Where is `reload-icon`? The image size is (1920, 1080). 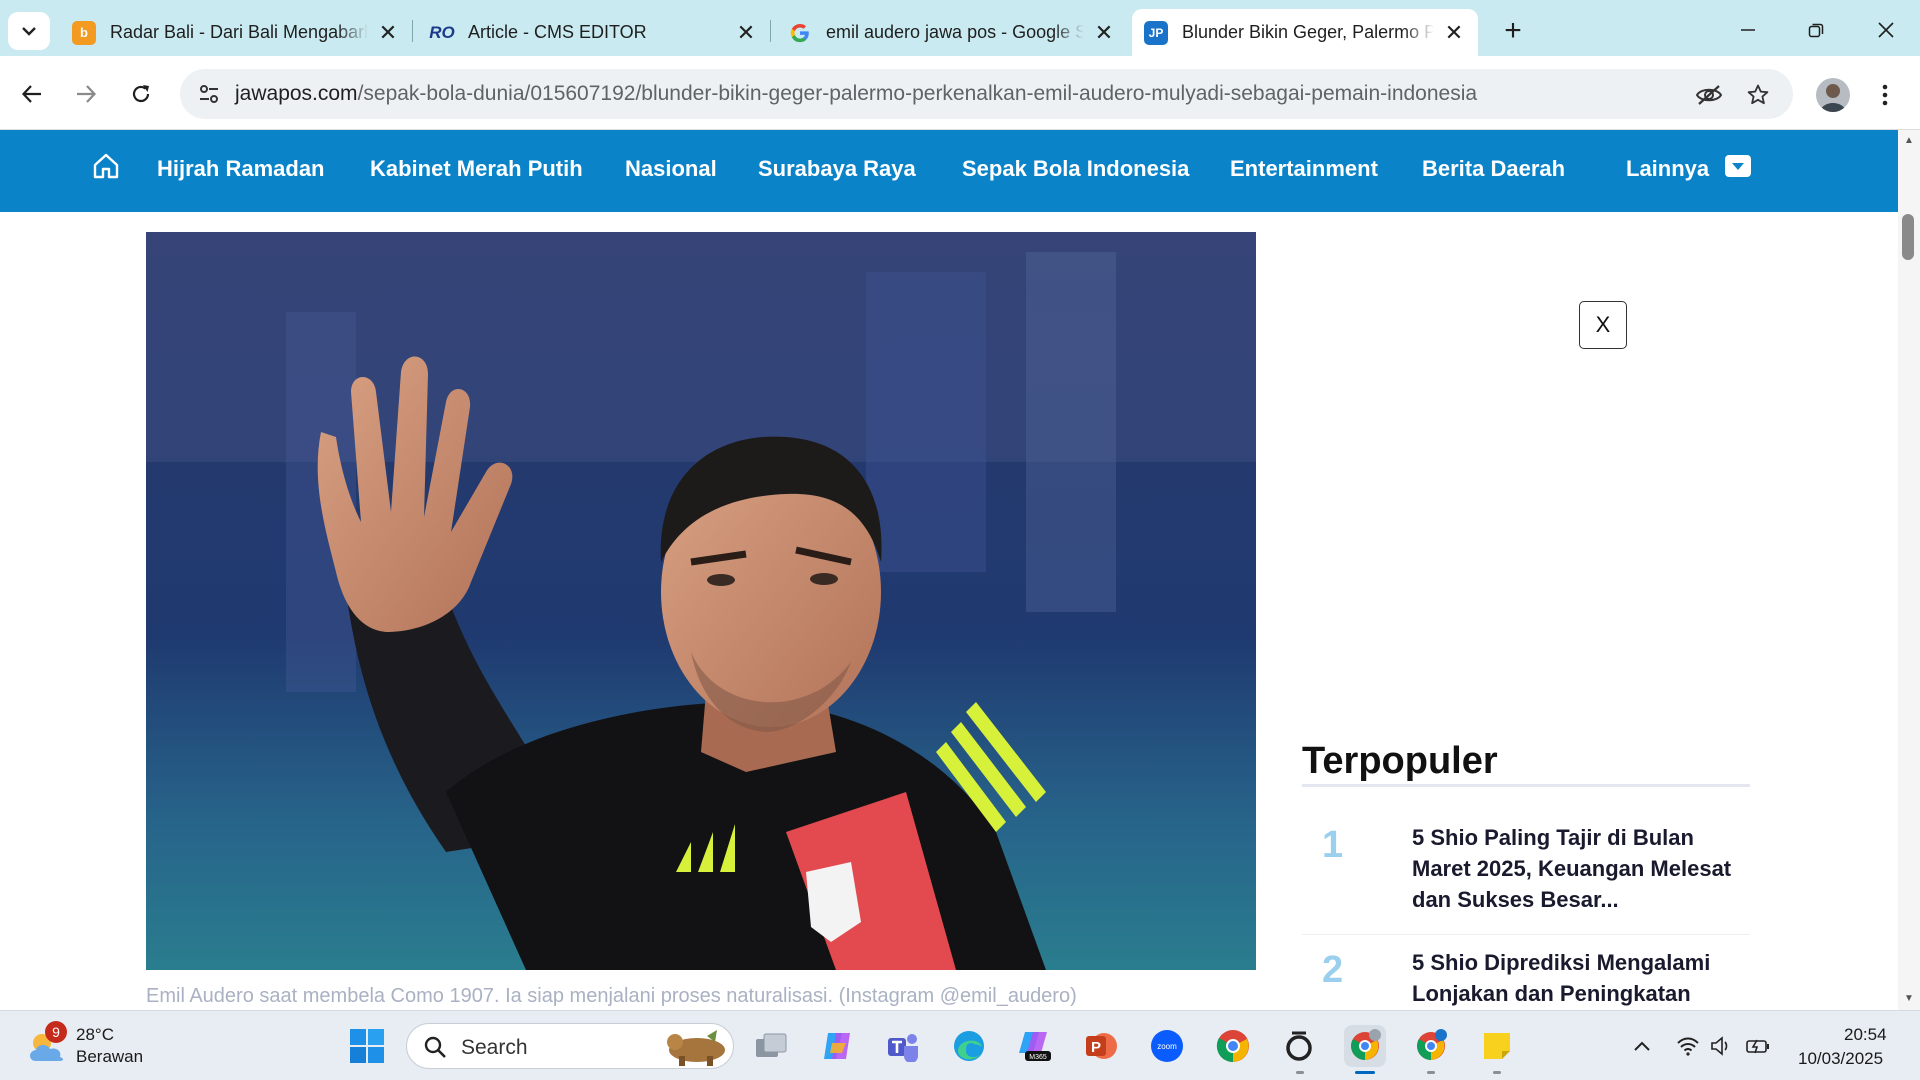 reload-icon is located at coordinates (141, 94).